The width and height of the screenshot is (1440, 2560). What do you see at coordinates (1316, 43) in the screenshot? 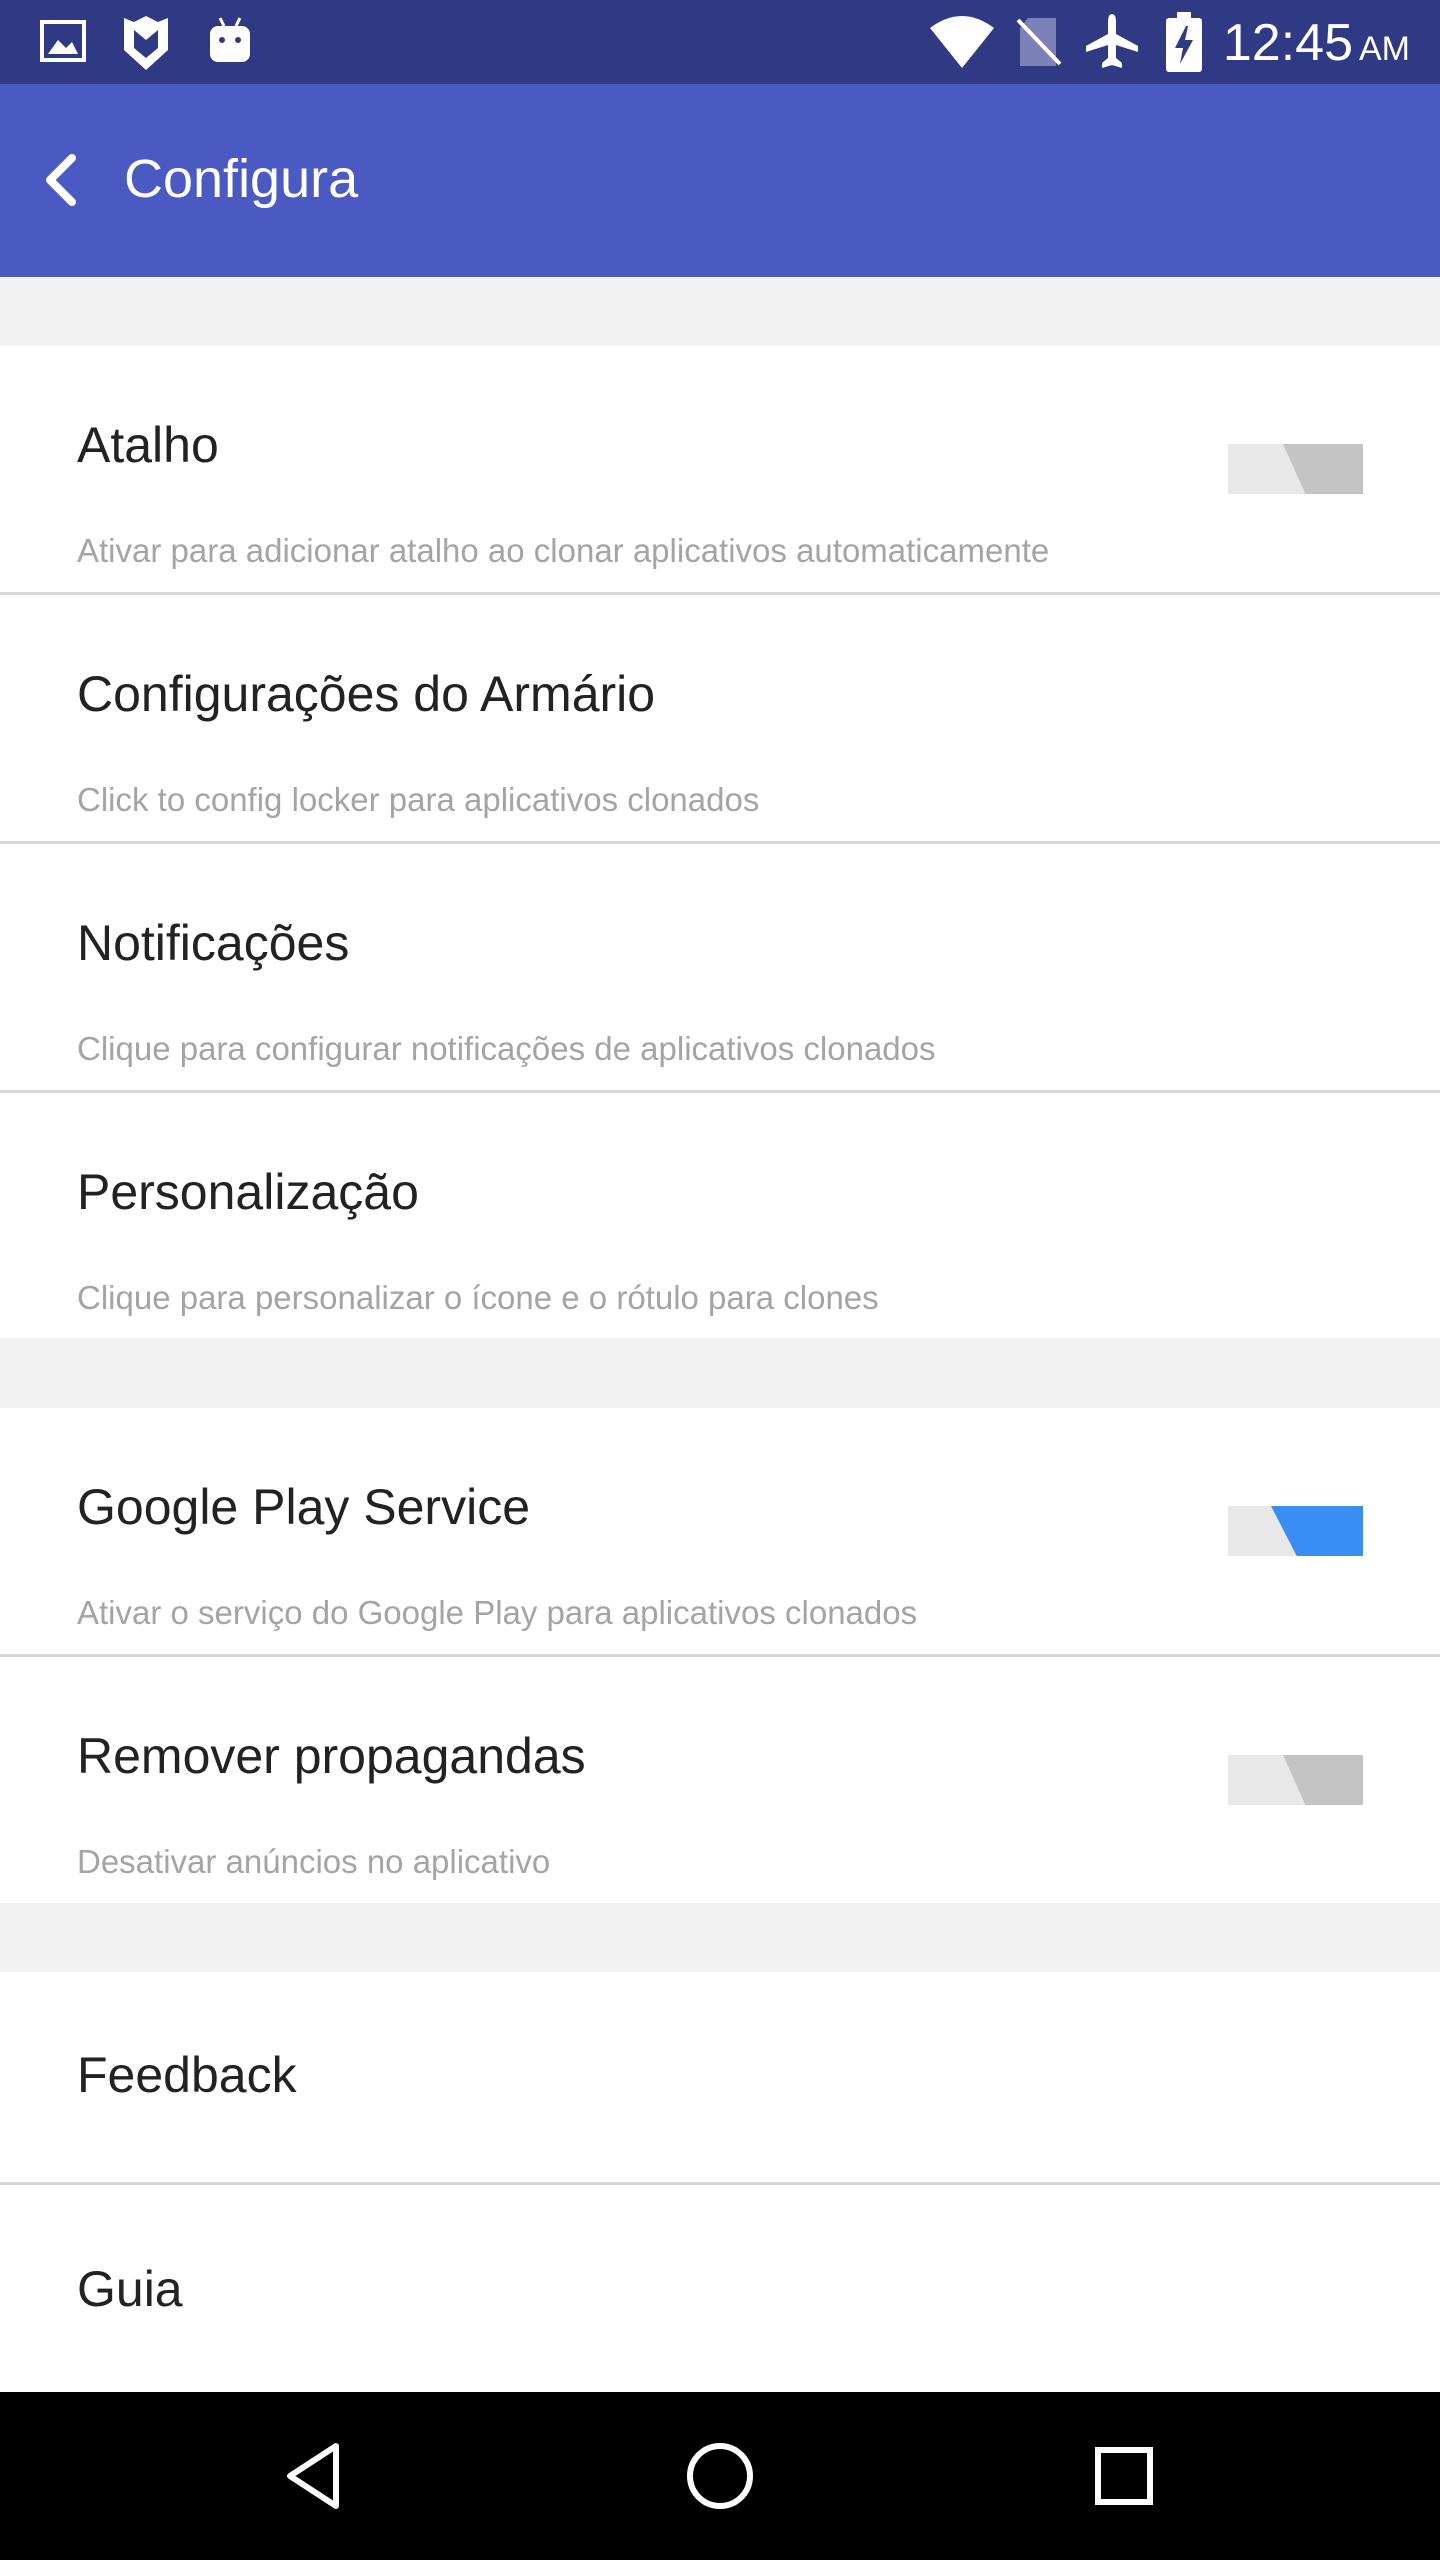
I see `clock: 12:45 AM` at bounding box center [1316, 43].